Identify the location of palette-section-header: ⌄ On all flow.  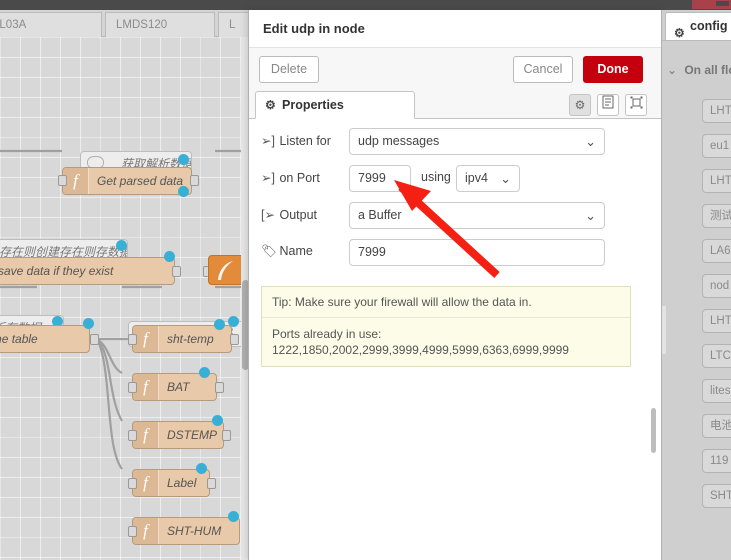
(699, 70).